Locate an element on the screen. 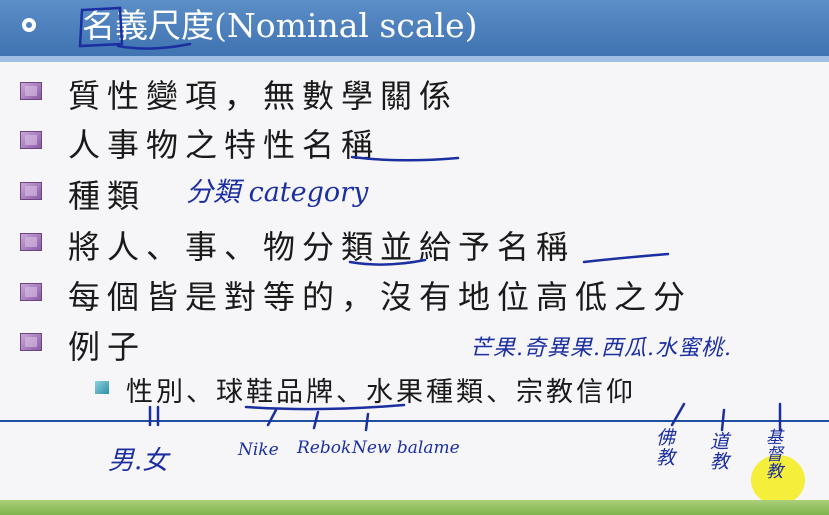 Image resolution: width=829 pixels, height=515 pixels. bullet-text: 每個皆是對等的，沒有地位高低之分 is located at coordinates (380, 297).